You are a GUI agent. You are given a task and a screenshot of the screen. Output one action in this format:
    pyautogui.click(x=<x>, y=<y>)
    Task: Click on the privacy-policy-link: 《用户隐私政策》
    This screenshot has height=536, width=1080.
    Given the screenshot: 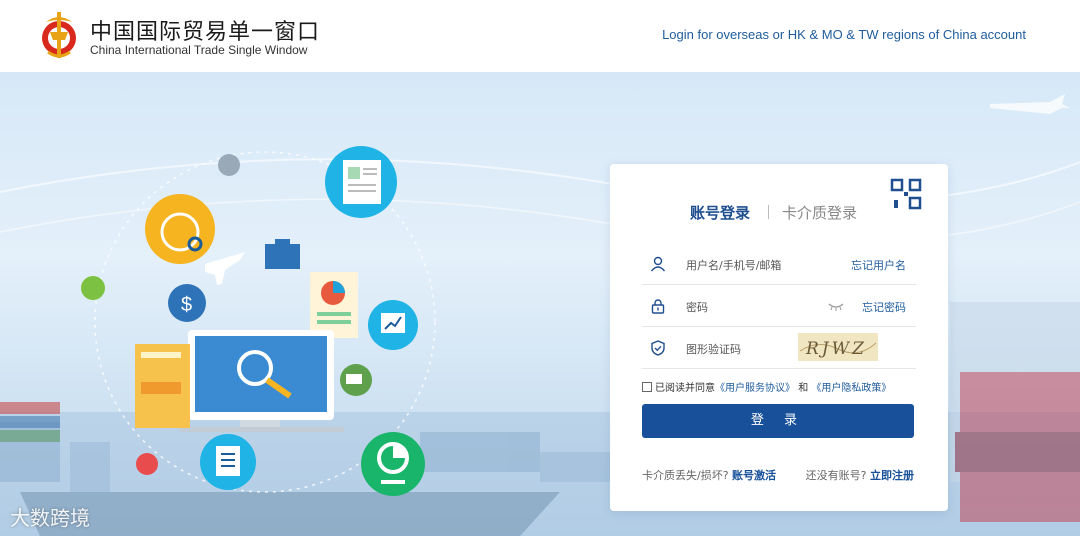 What is the action you would take?
    pyautogui.click(x=851, y=388)
    